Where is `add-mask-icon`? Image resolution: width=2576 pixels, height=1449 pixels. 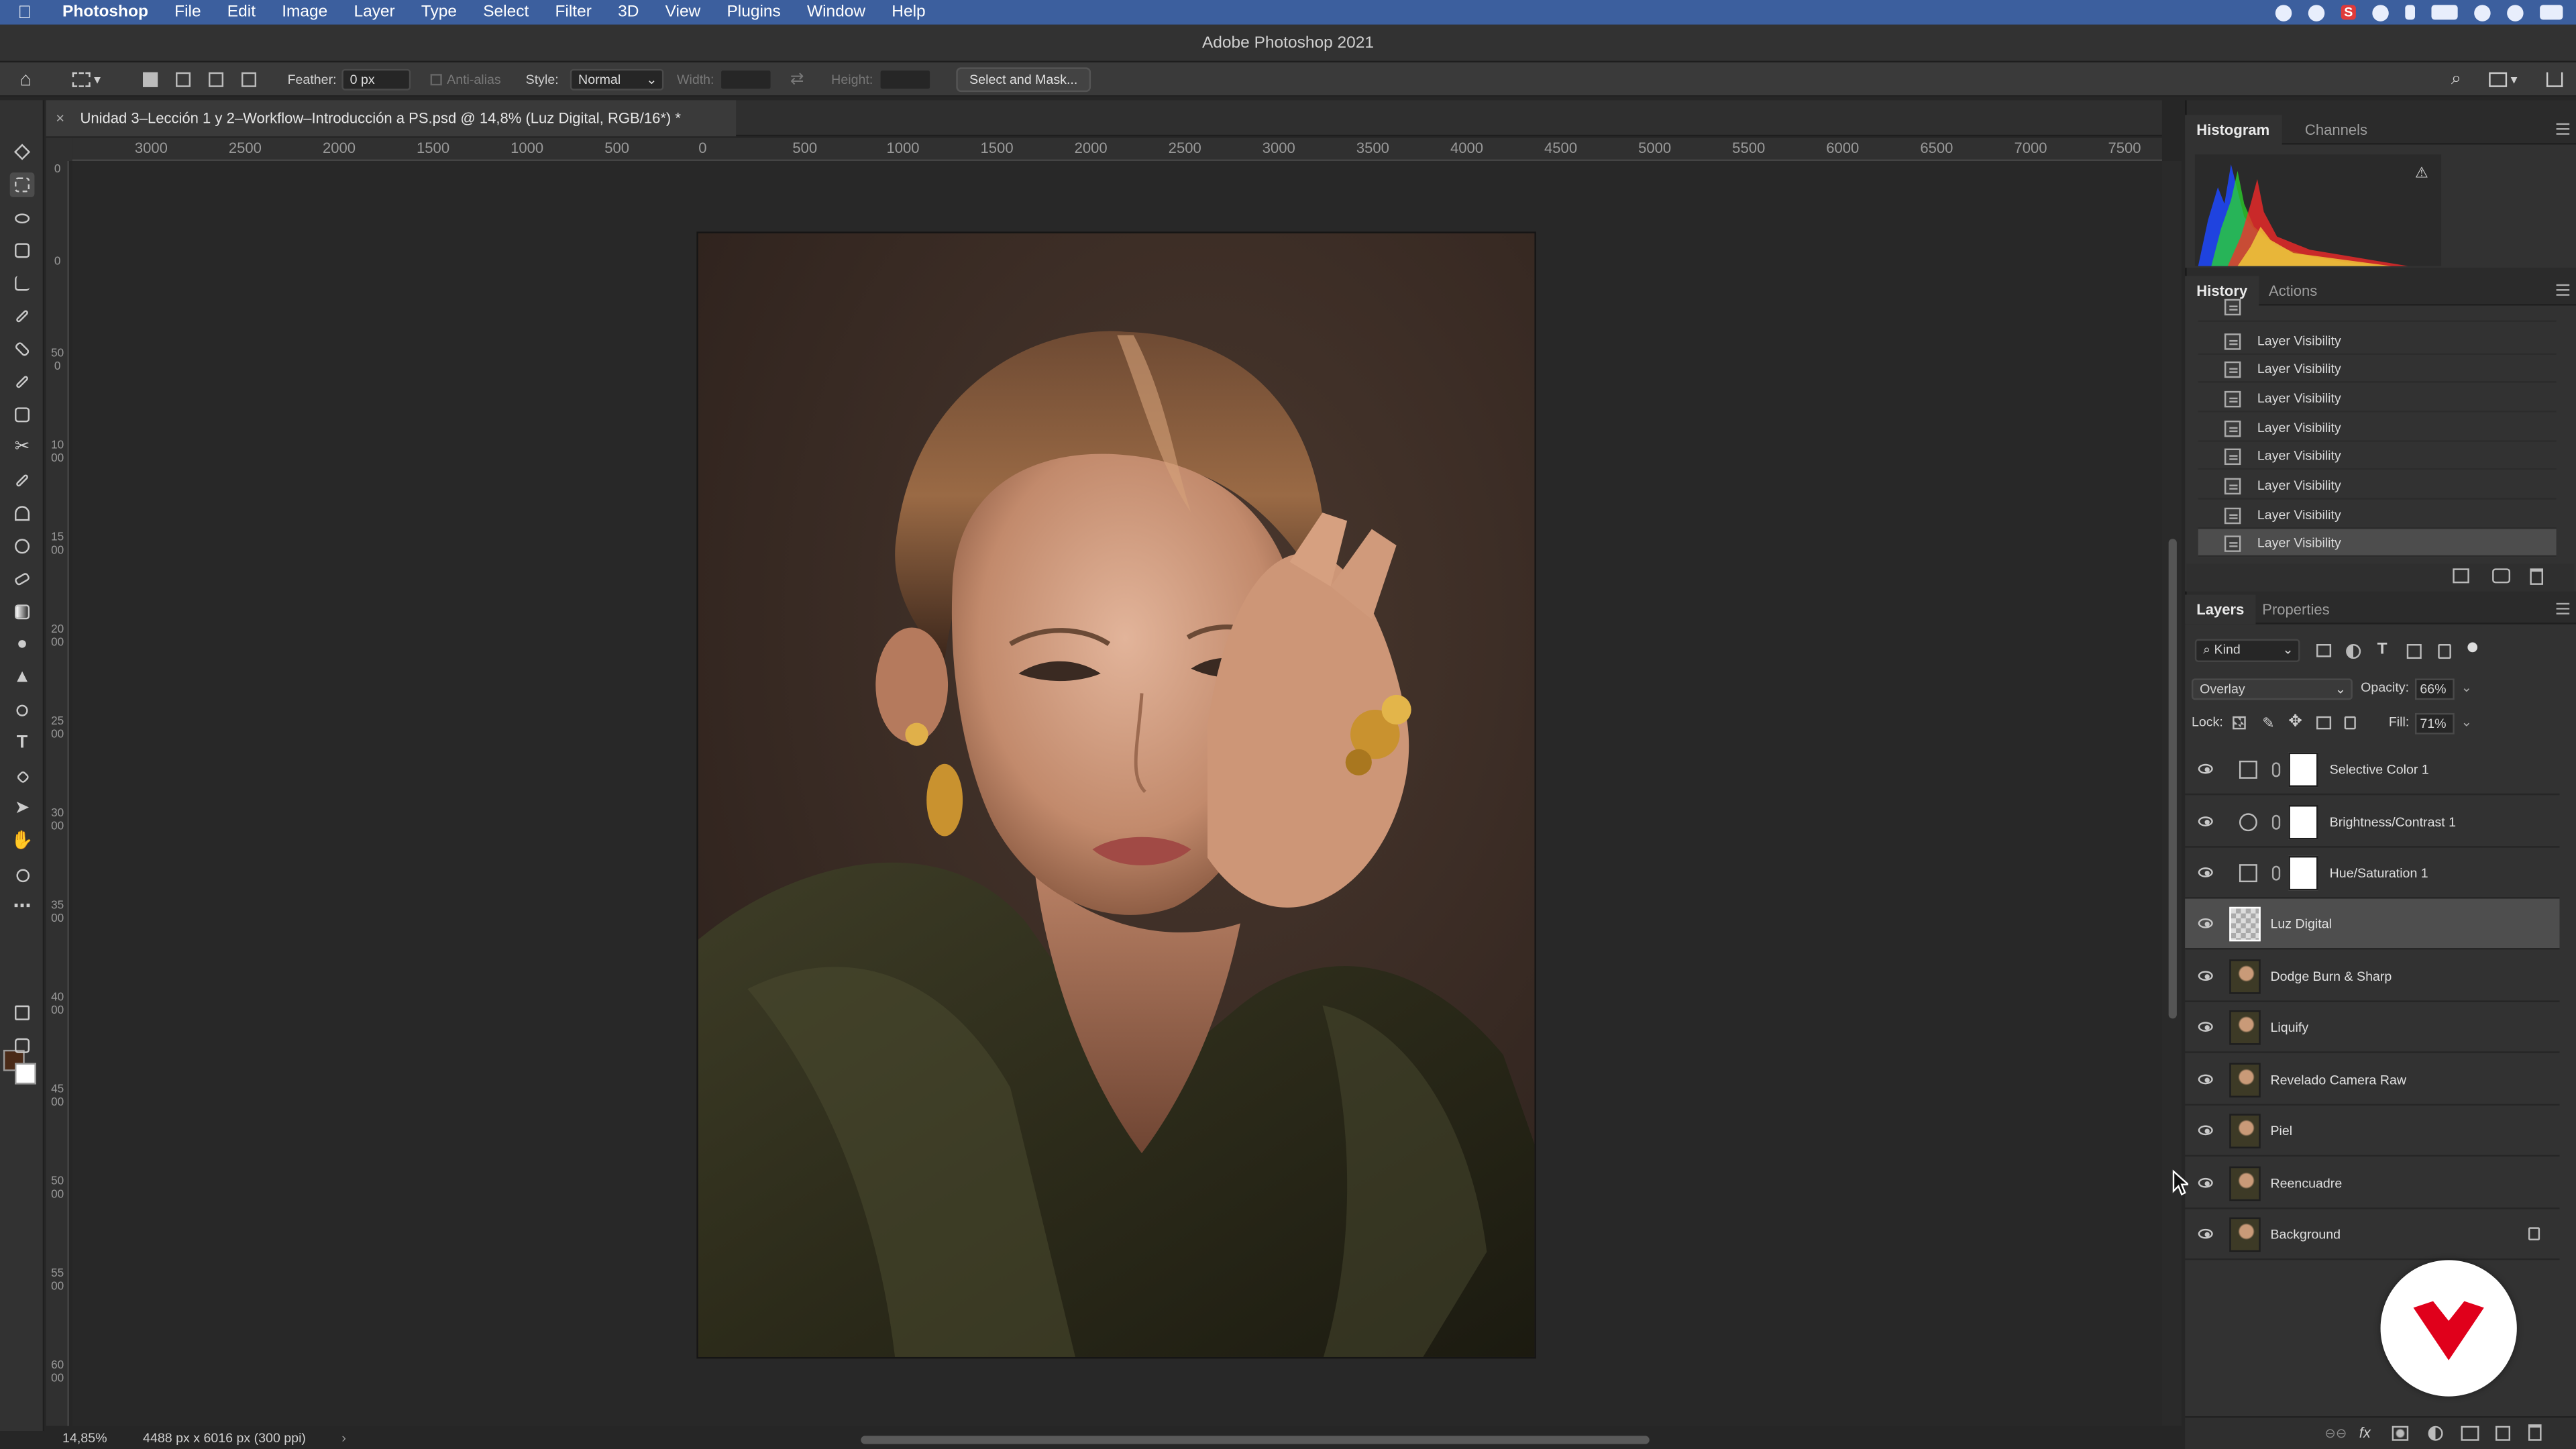
add-mask-icon is located at coordinates (2400, 1433).